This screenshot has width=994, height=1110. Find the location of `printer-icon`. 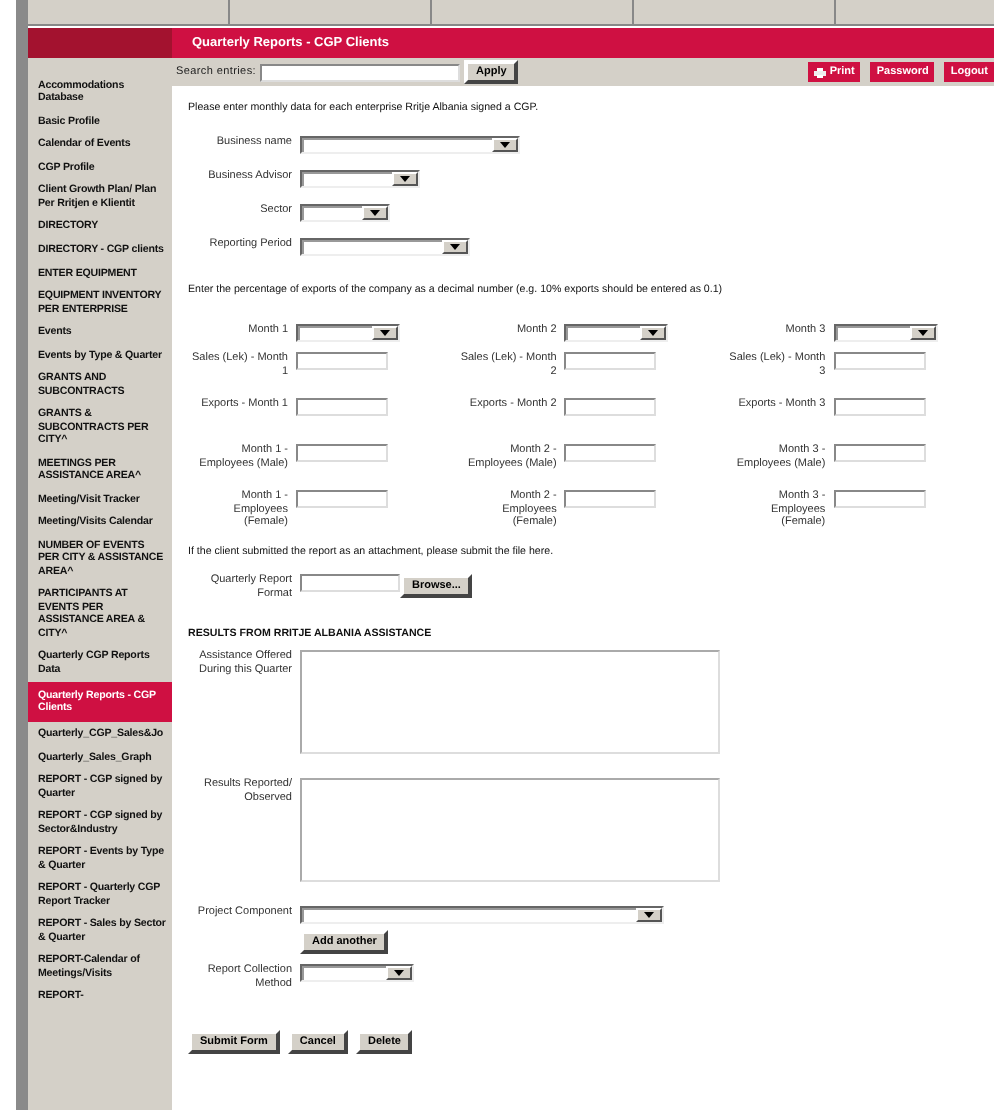

printer-icon is located at coordinates (819, 72).